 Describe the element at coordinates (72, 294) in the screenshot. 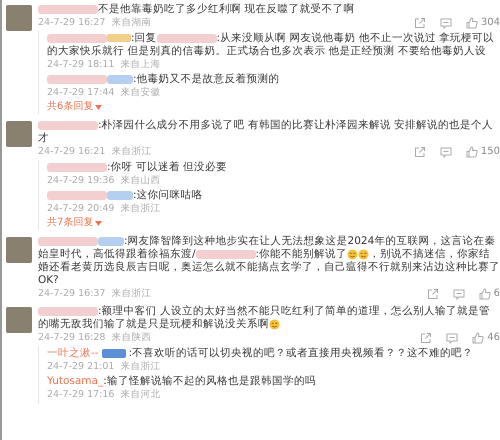

I see `comment-time: 24-7-29 16:37` at that location.